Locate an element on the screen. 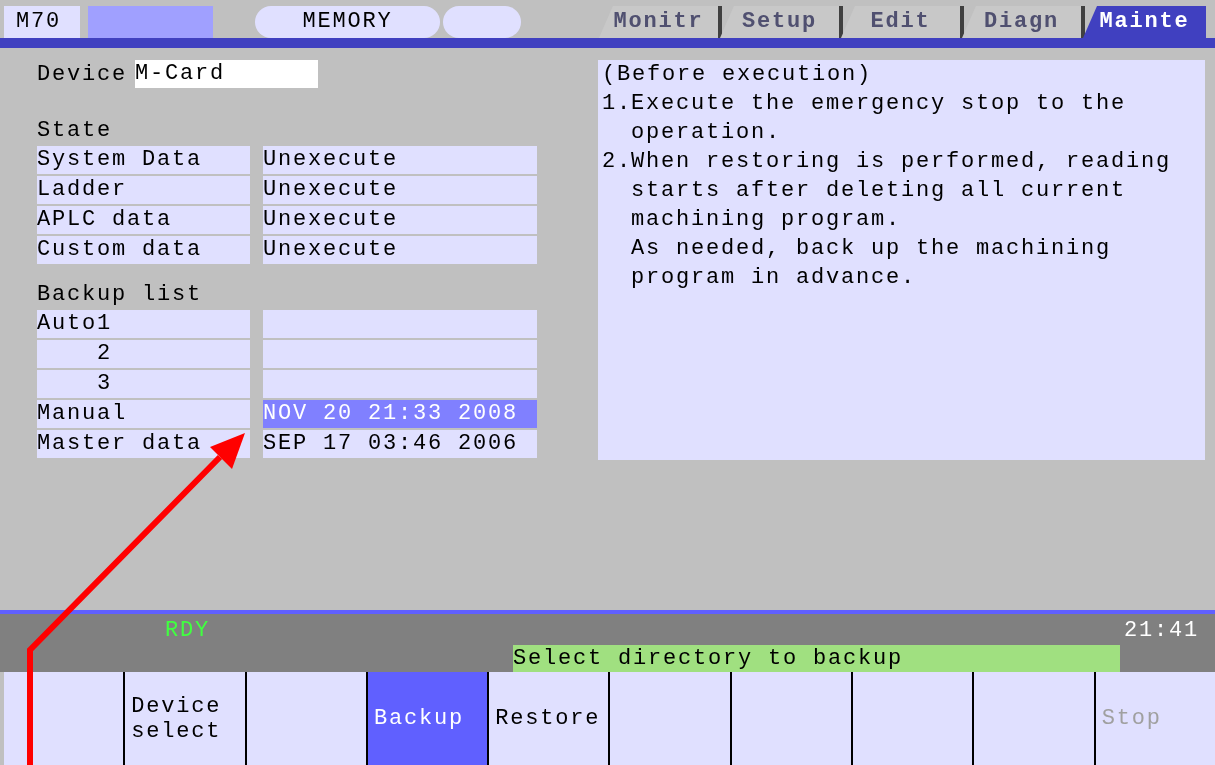  soft-key: Restore is located at coordinates (549, 718).